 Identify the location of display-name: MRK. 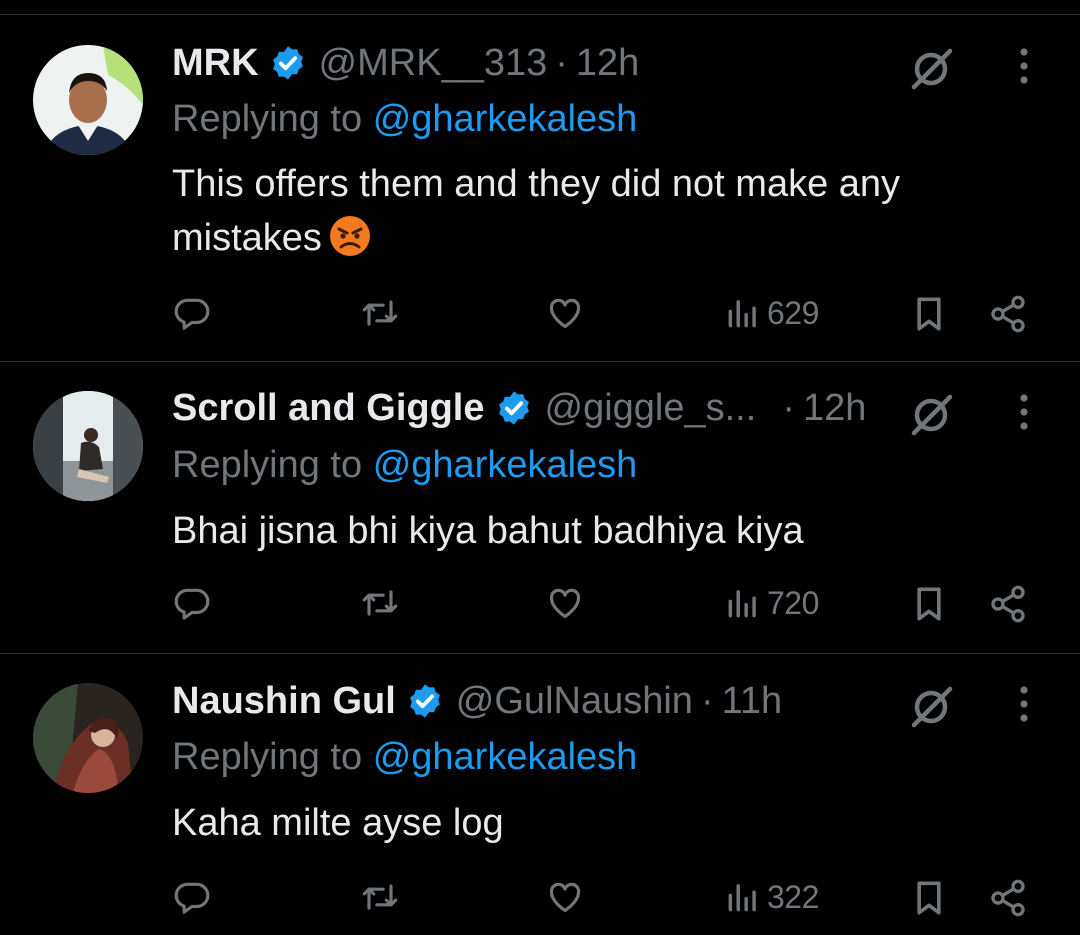
(215, 63).